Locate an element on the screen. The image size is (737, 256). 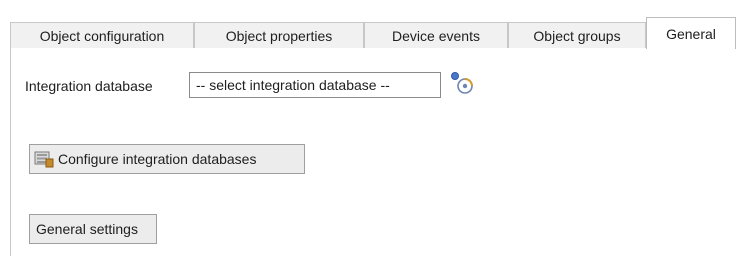
integration-database-select-value: -- select integration database -- is located at coordinates (293, 85).